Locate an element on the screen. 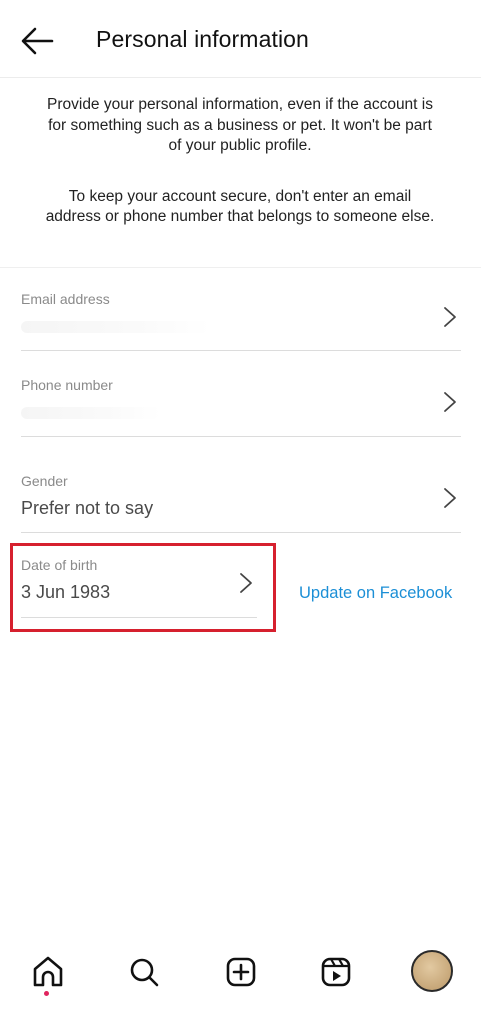 The width and height of the screenshot is (481, 1024). header: Personal information is located at coordinates (240, 39).